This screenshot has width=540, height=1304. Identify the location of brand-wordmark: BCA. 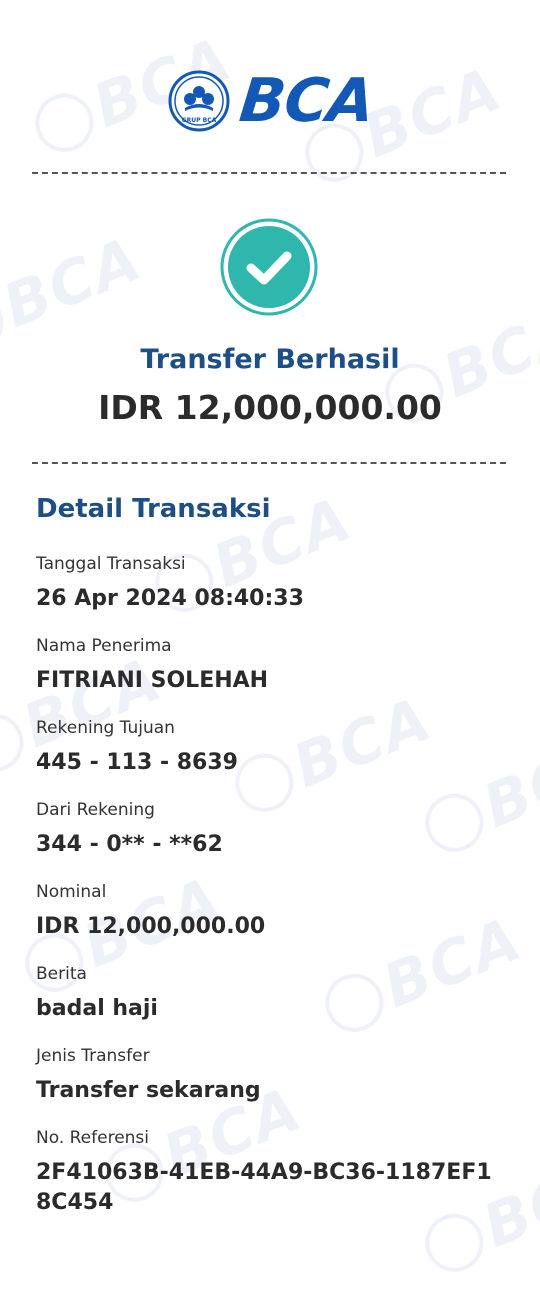
(306, 101).